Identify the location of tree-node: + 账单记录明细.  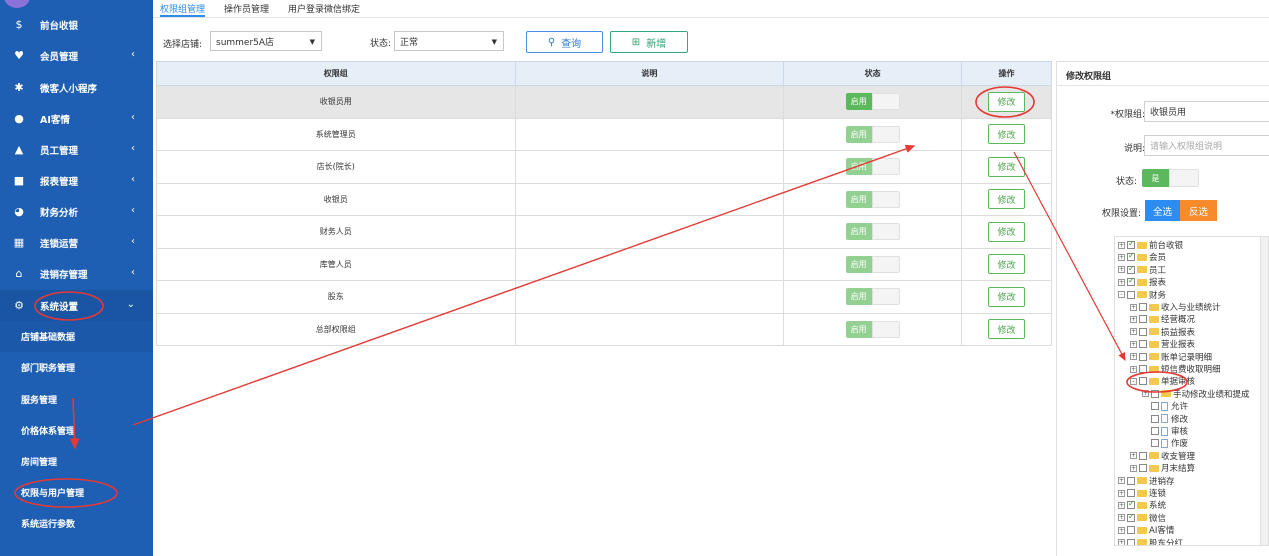
(1171, 357).